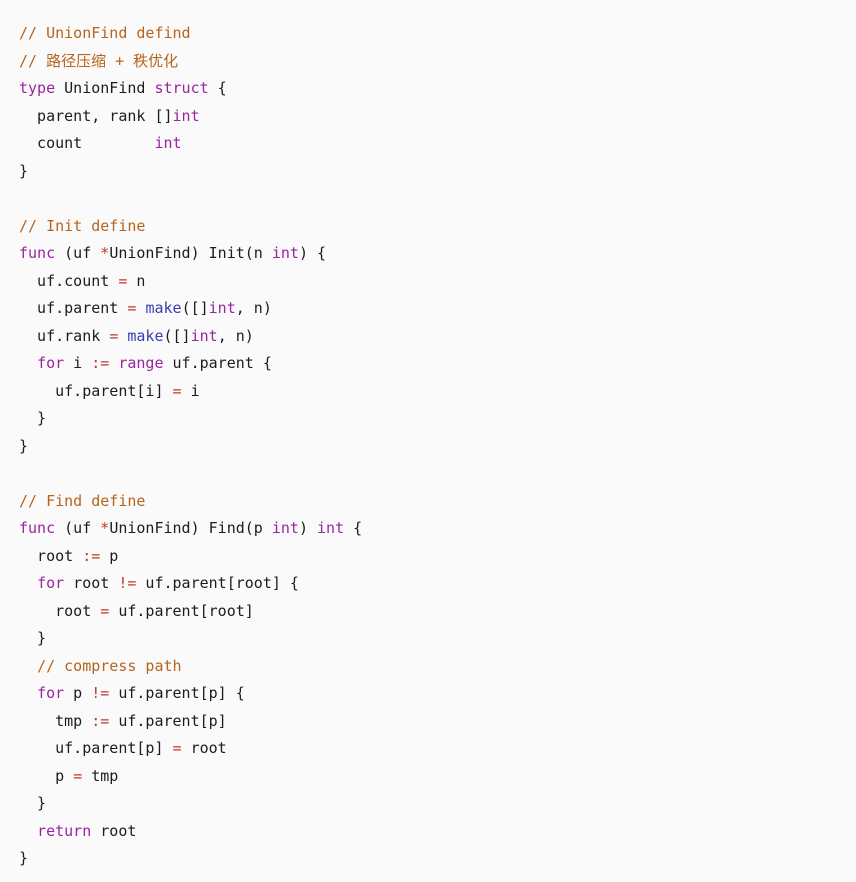 This screenshot has height=882, width=856. I want to click on code-line: p = tmp, so click(437, 777).